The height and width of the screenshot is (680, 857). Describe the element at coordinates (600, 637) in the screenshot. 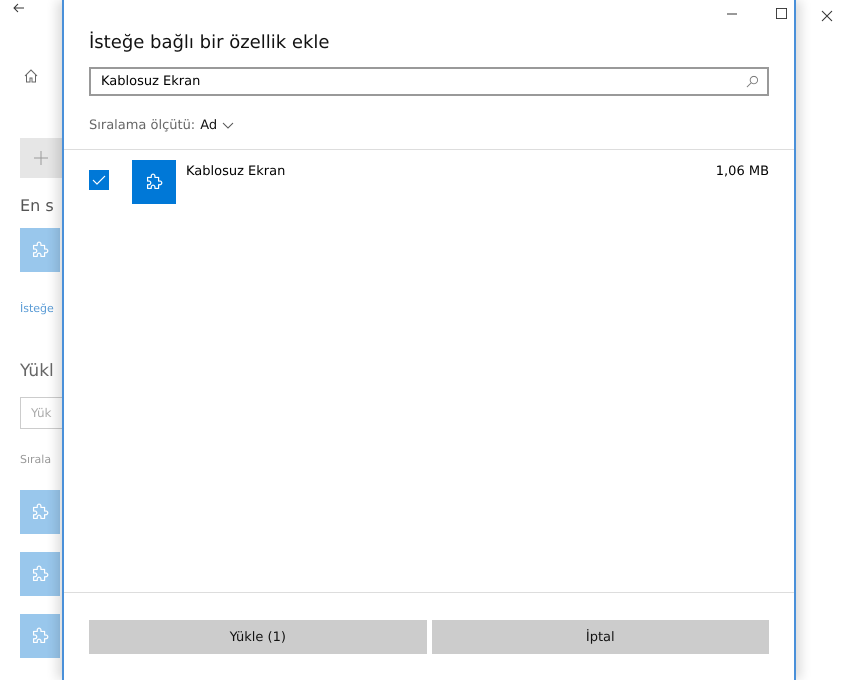

I see `dialog-button: İptal` at that location.